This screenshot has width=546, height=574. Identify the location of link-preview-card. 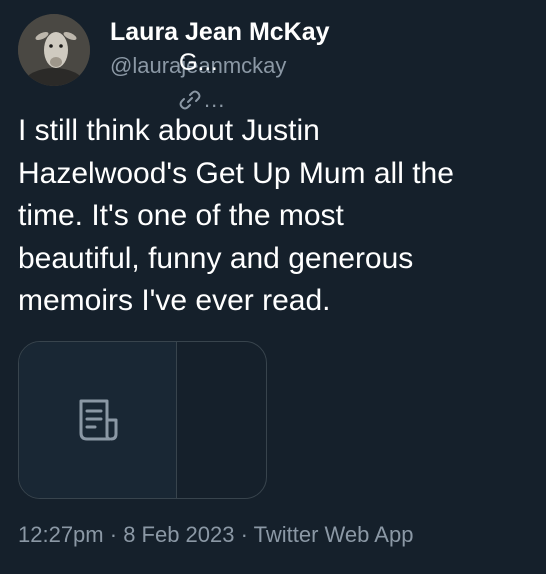
(142, 420).